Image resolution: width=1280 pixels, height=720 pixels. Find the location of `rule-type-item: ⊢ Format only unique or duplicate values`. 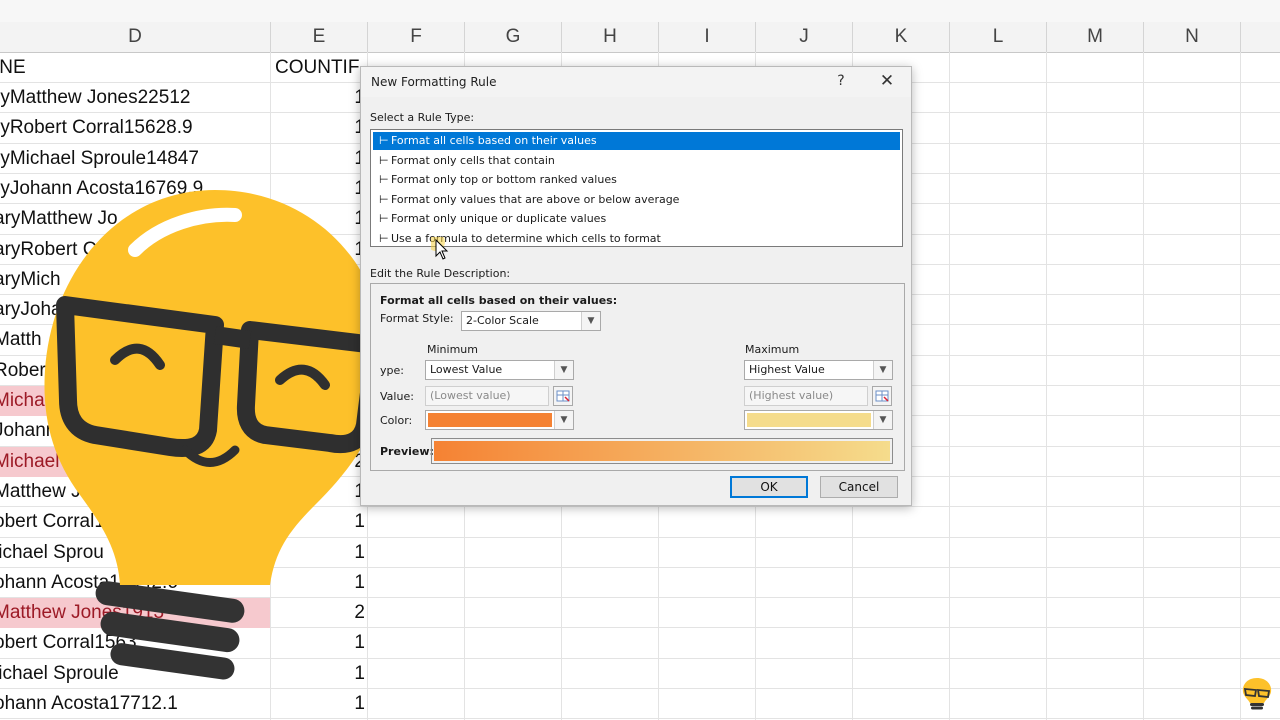

rule-type-item: ⊢ Format only unique or duplicate values is located at coordinates (636, 219).